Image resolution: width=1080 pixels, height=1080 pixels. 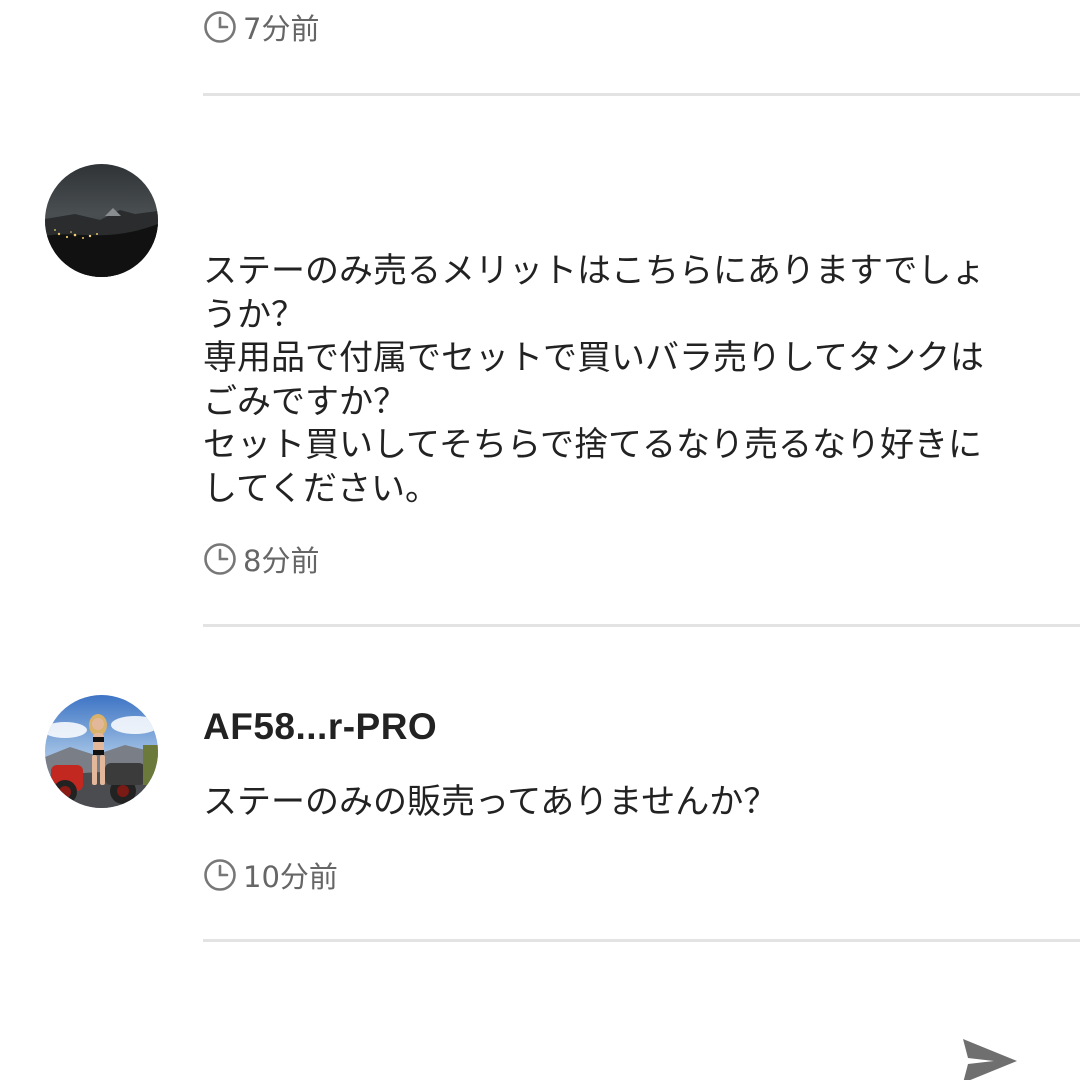 What do you see at coordinates (490, 802) in the screenshot?
I see `message-line: ステーのみの販売ってありませんか？` at bounding box center [490, 802].